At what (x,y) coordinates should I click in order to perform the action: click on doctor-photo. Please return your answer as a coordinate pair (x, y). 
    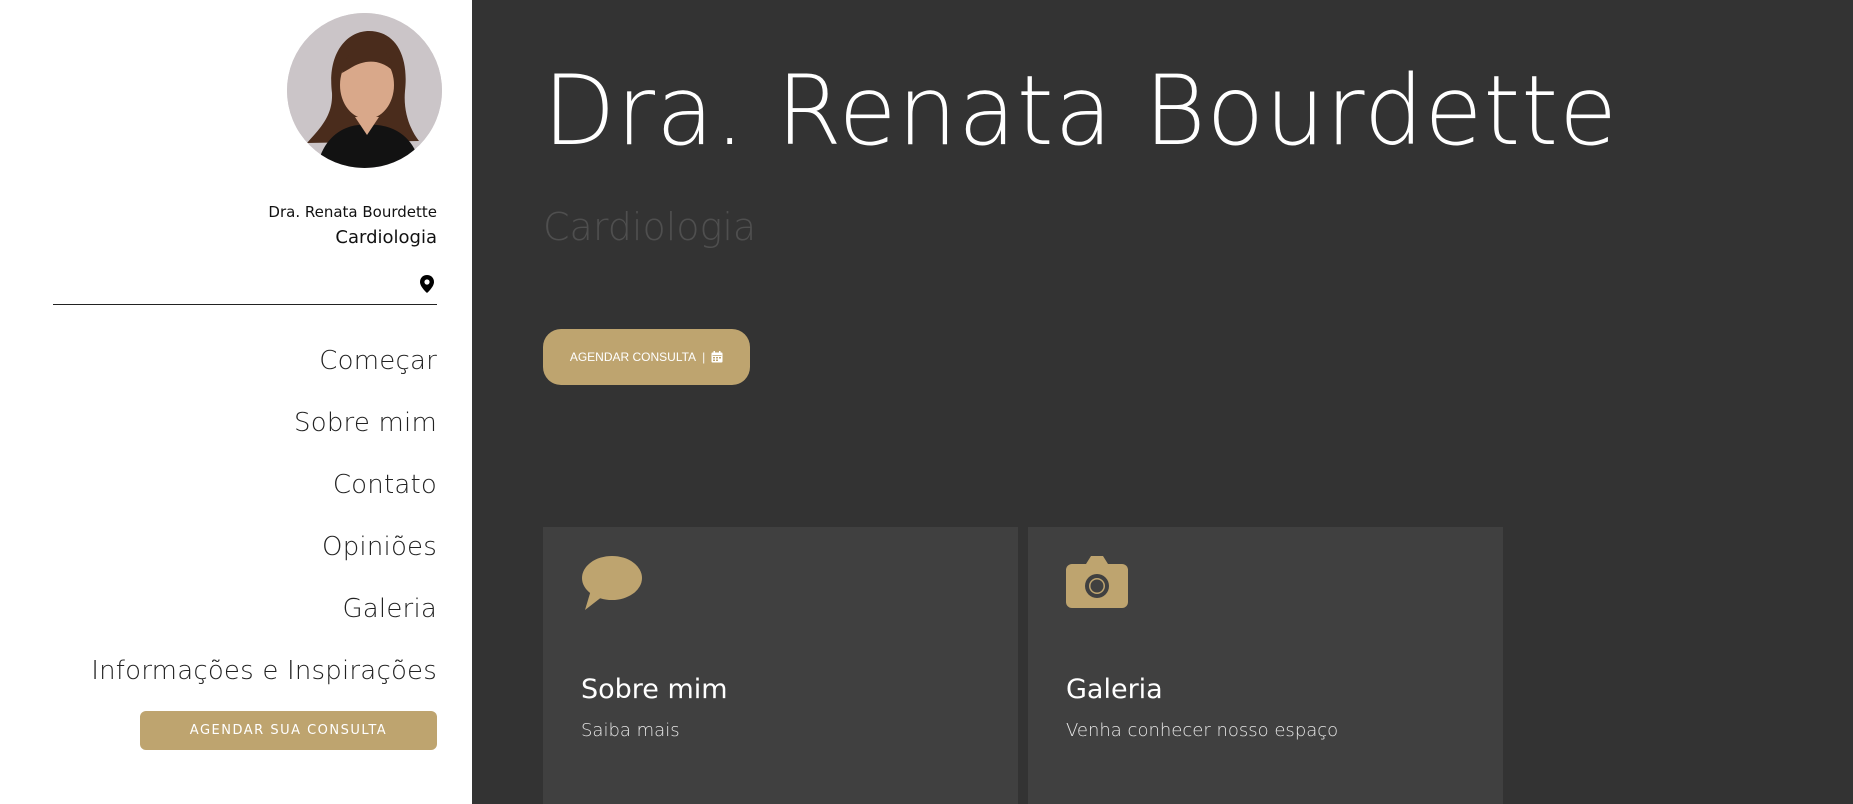
    Looking at the image, I should click on (364, 90).